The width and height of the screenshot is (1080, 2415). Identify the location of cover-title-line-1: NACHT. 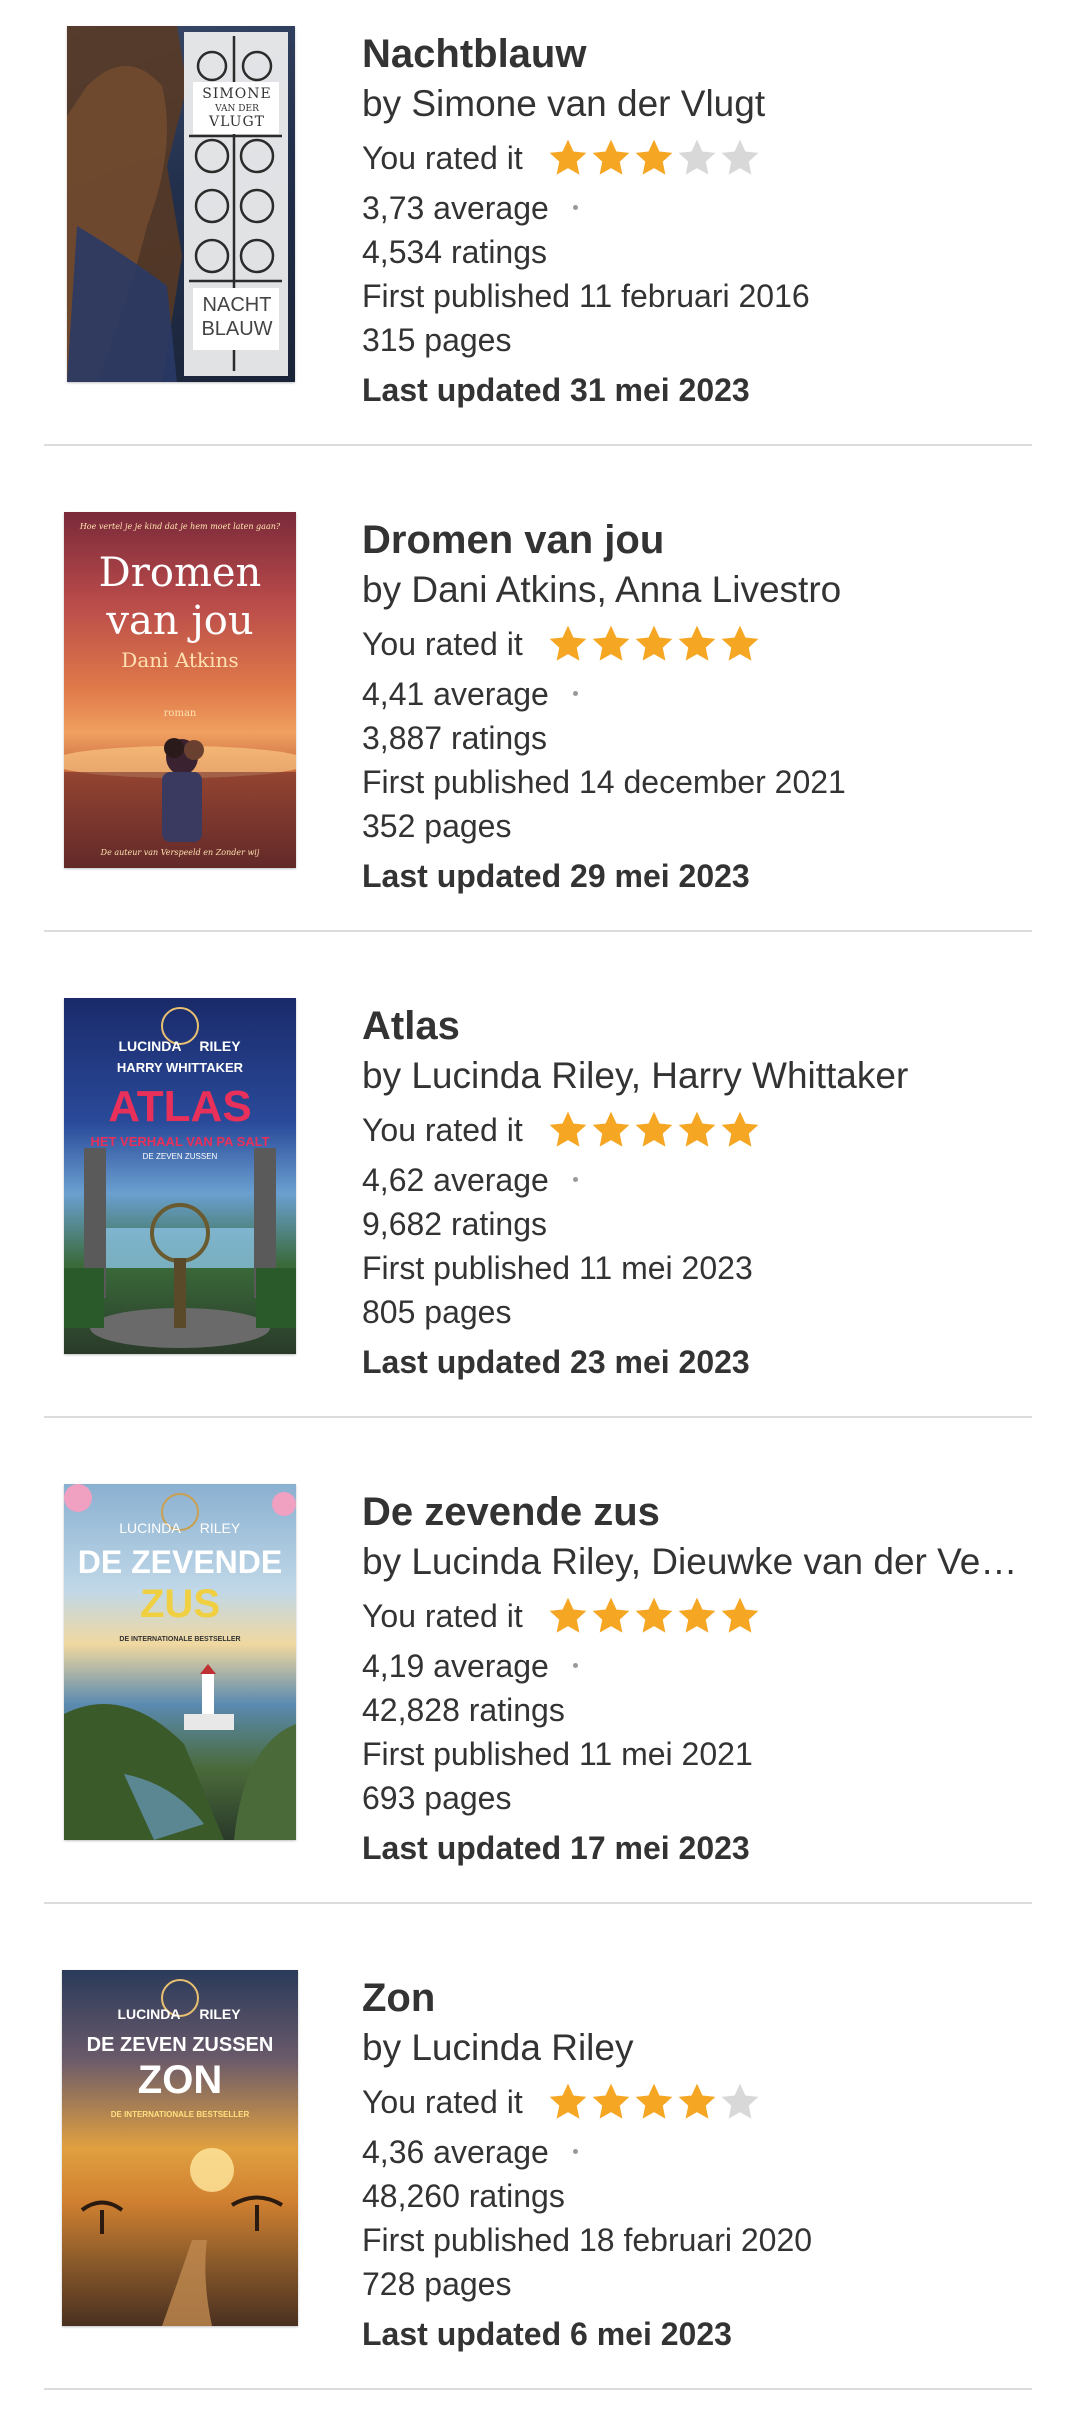
(237, 305).